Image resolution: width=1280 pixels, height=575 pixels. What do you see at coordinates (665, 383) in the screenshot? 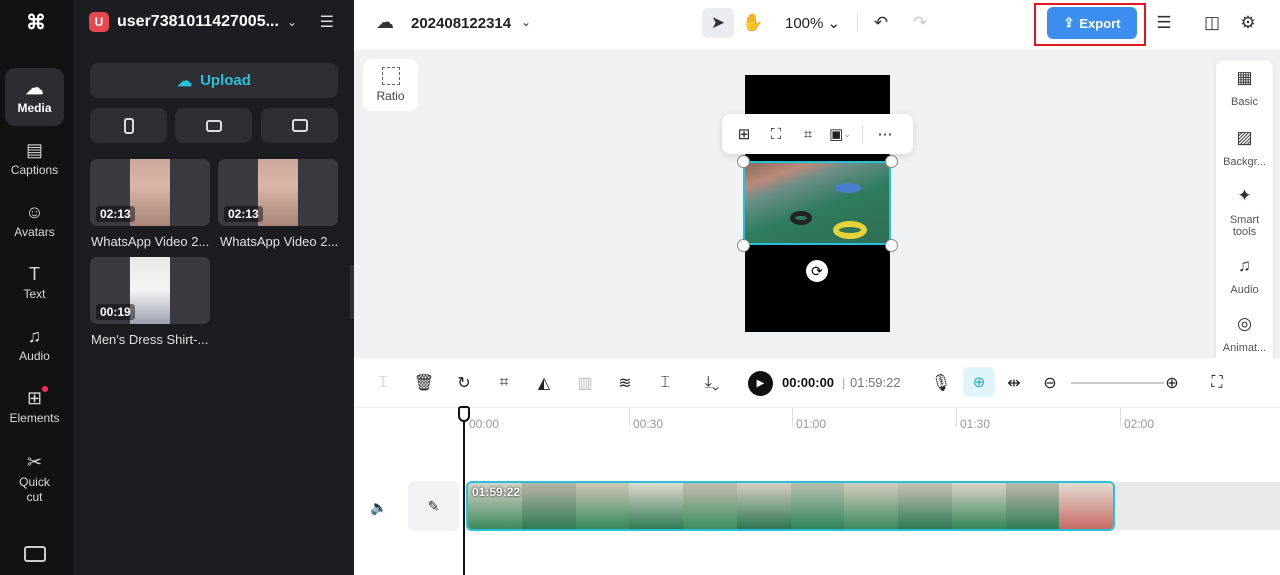
I see `trim-button: ⌶` at bounding box center [665, 383].